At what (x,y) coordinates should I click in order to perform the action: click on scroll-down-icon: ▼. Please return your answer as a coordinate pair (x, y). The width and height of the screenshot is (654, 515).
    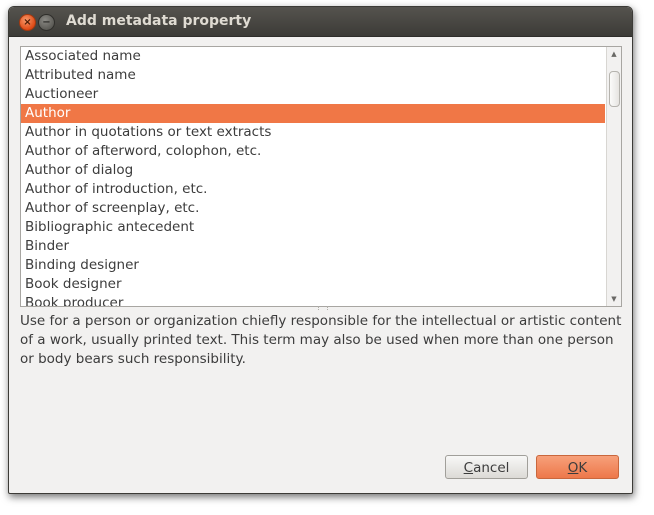
    Looking at the image, I should click on (614, 299).